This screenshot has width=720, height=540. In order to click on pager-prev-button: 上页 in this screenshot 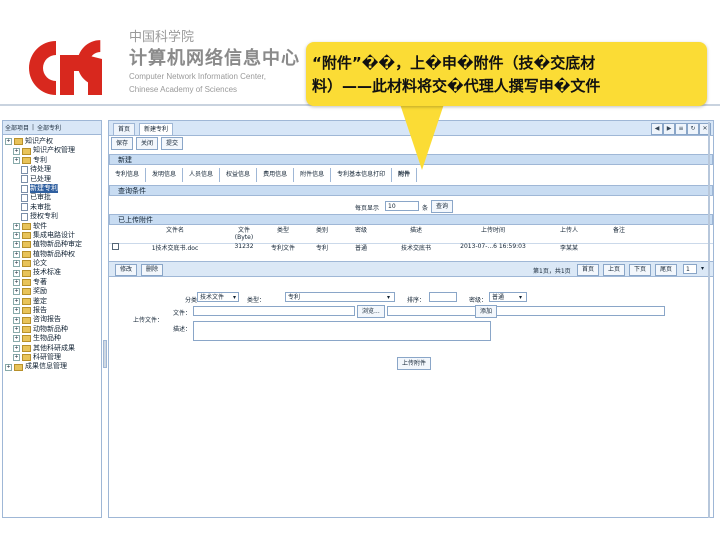, I will do `click(614, 270)`.